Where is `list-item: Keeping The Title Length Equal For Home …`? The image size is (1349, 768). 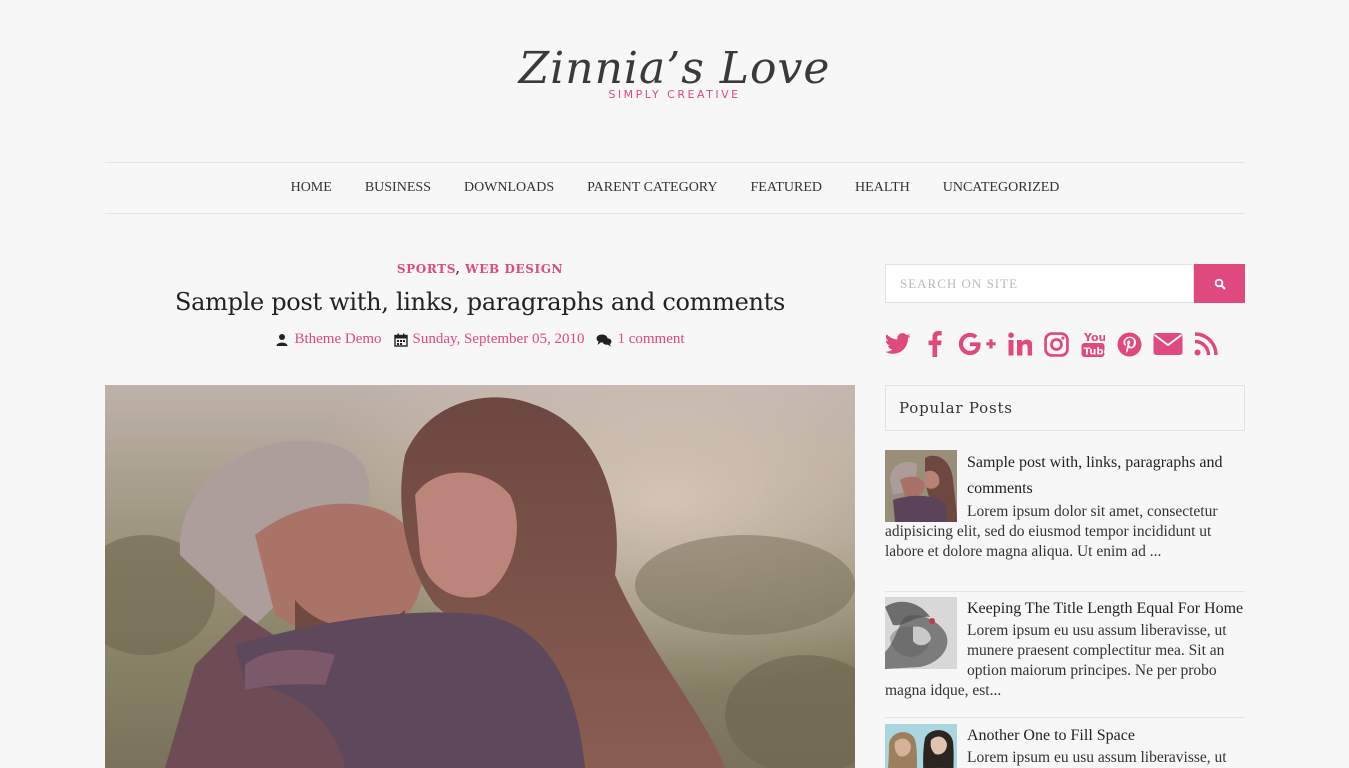
list-item: Keeping The Title Length Equal For Home … is located at coordinates (1065, 657).